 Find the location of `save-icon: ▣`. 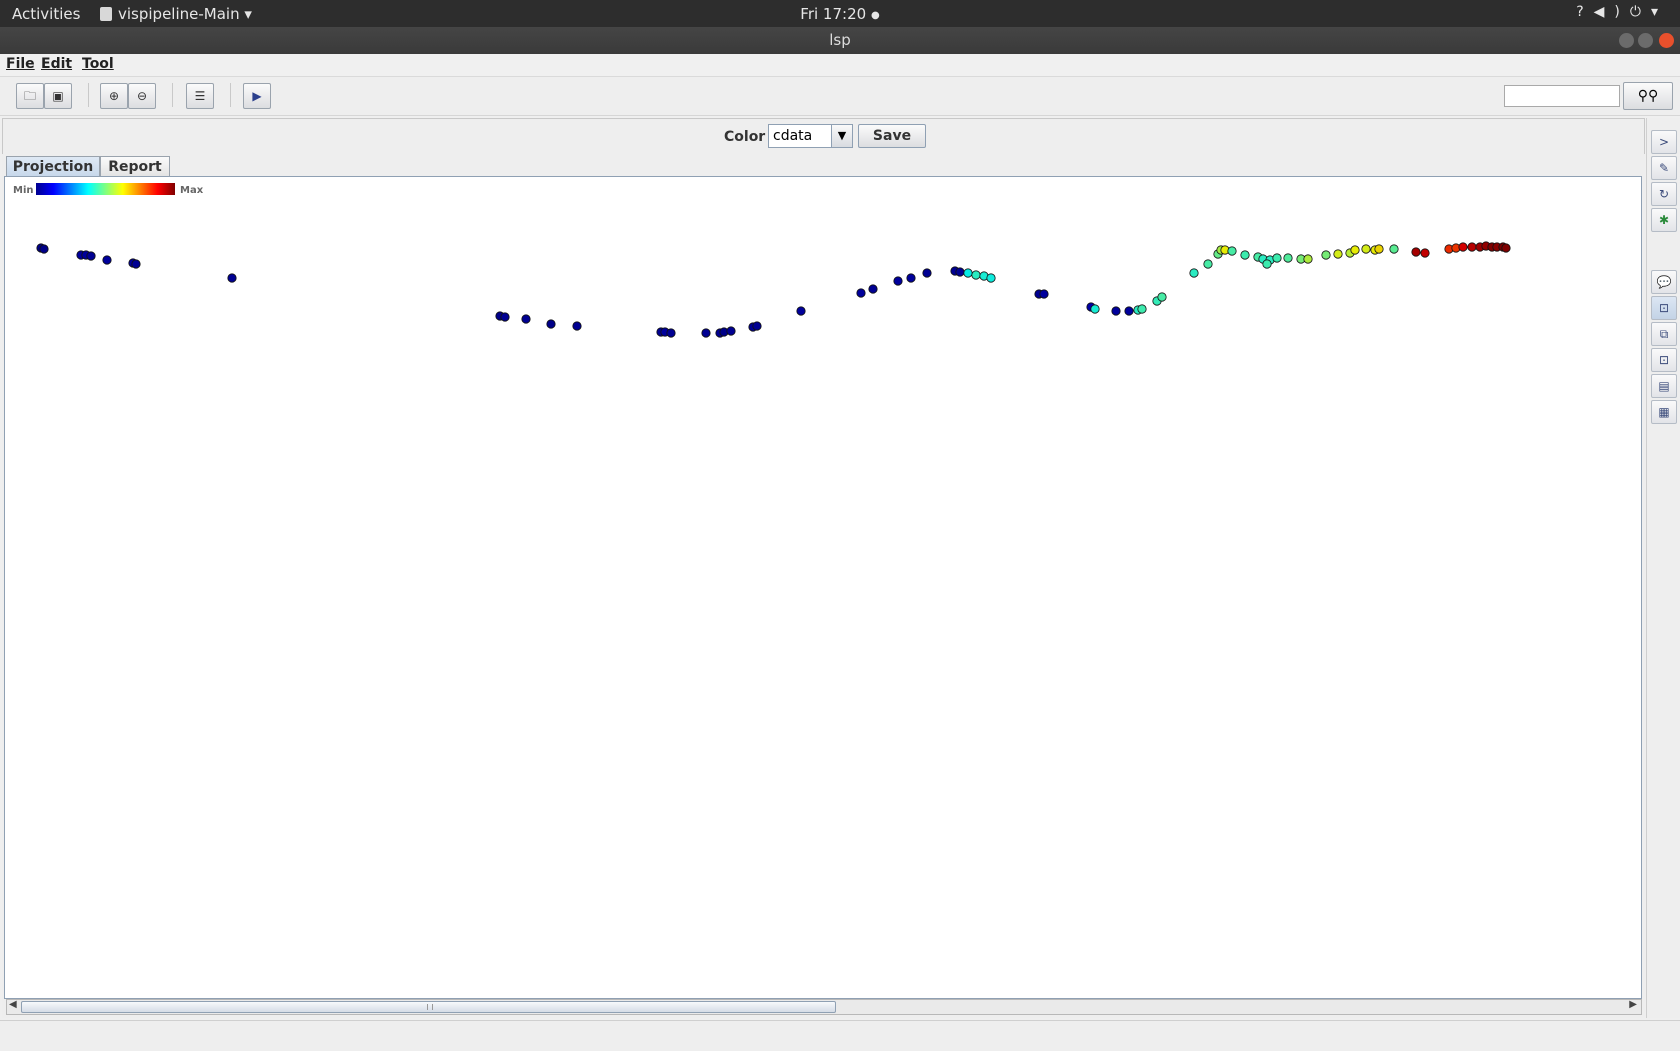

save-icon: ▣ is located at coordinates (58, 96).